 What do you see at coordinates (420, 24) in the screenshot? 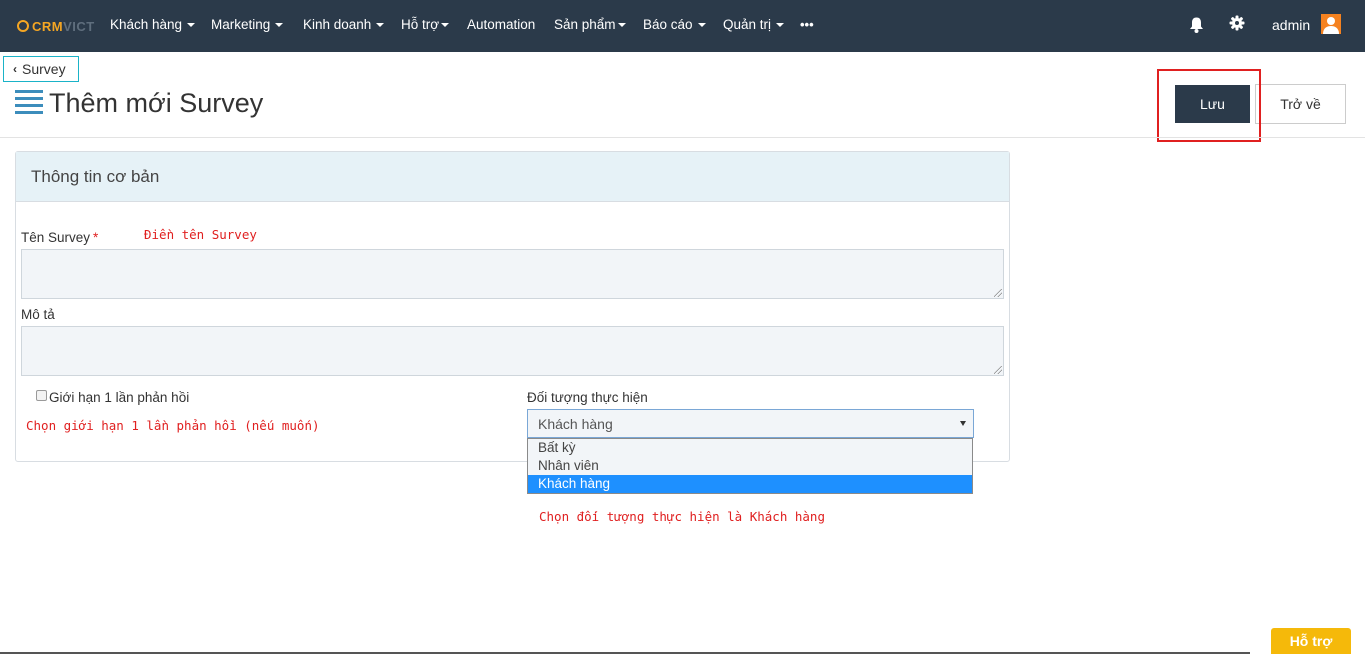
I see `nav-label: Hỗ trợ` at bounding box center [420, 24].